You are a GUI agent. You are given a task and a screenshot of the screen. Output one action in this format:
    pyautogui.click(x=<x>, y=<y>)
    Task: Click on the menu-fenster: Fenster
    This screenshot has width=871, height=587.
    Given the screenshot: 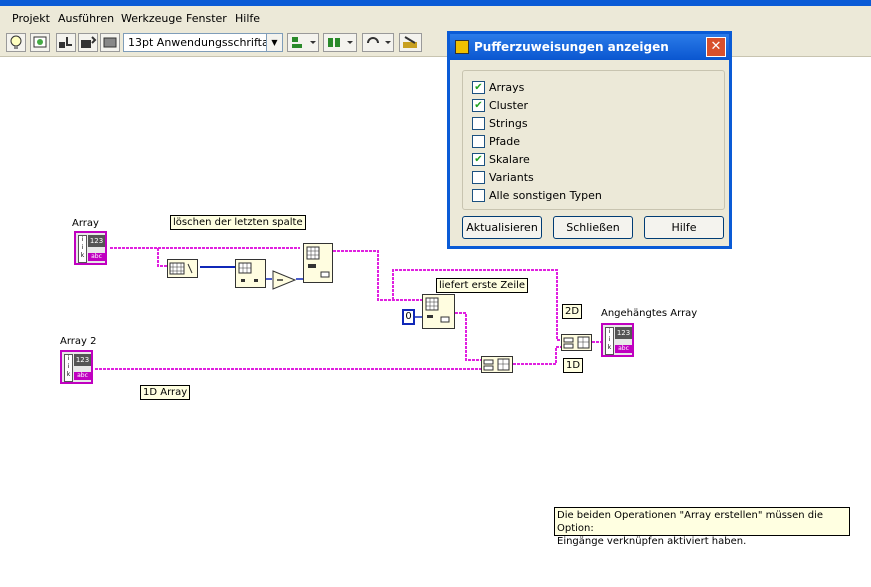 What is the action you would take?
    pyautogui.click(x=206, y=18)
    